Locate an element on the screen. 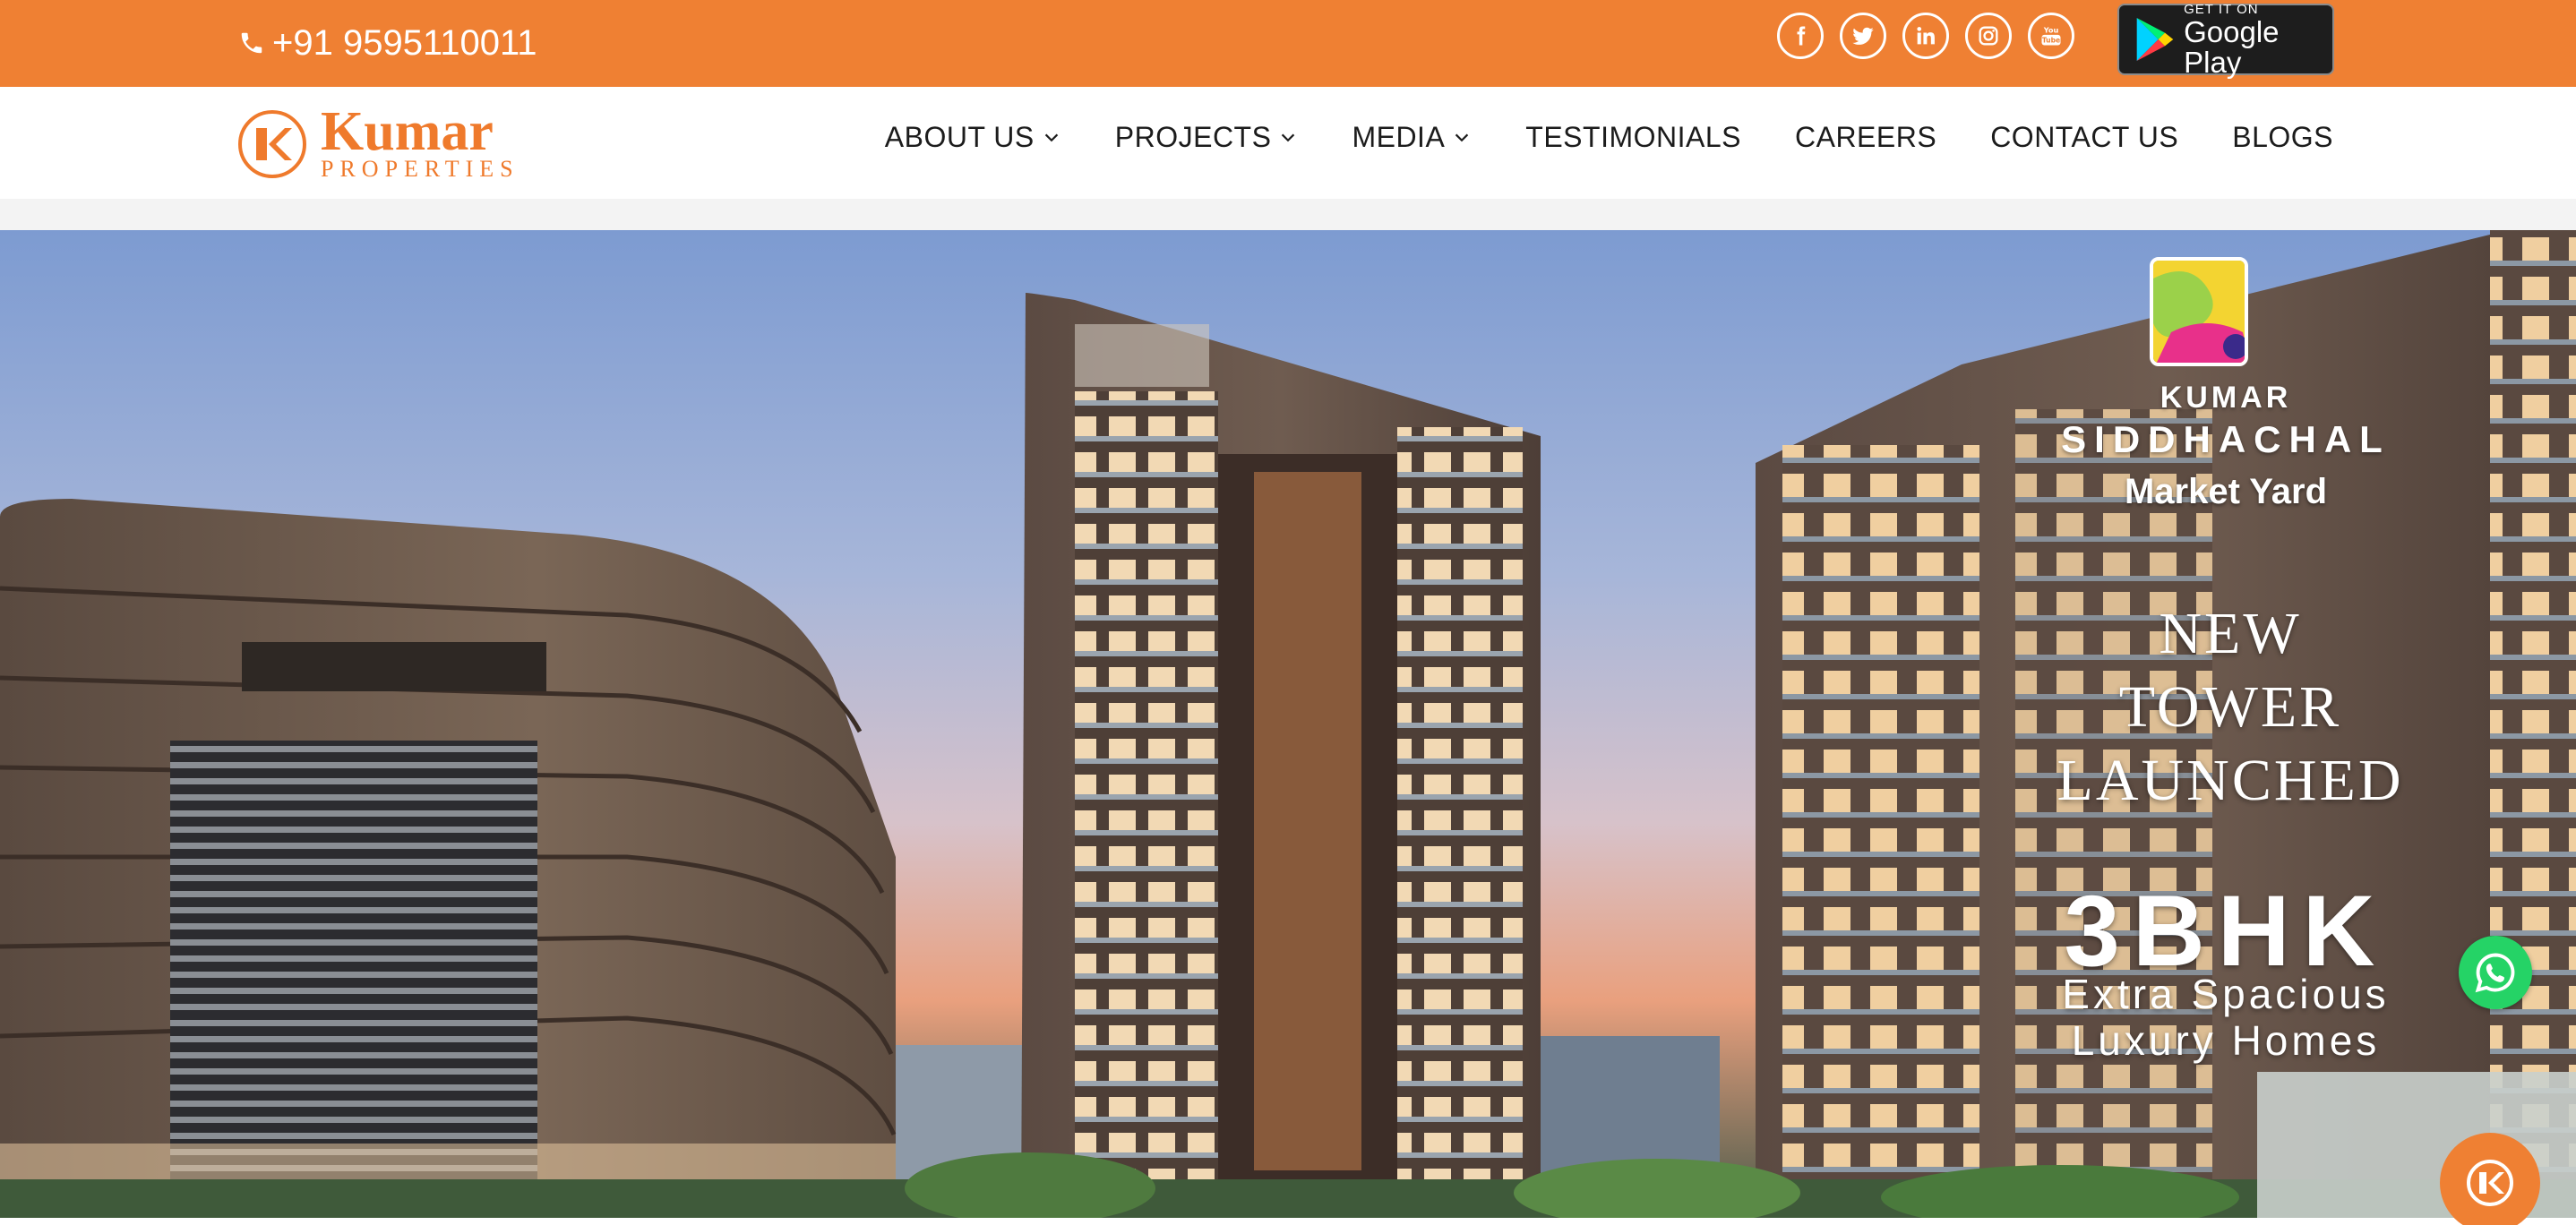 Image resolution: width=2576 pixels, height=1225 pixels. nav-projects: PROJECTS is located at coordinates (1207, 138).